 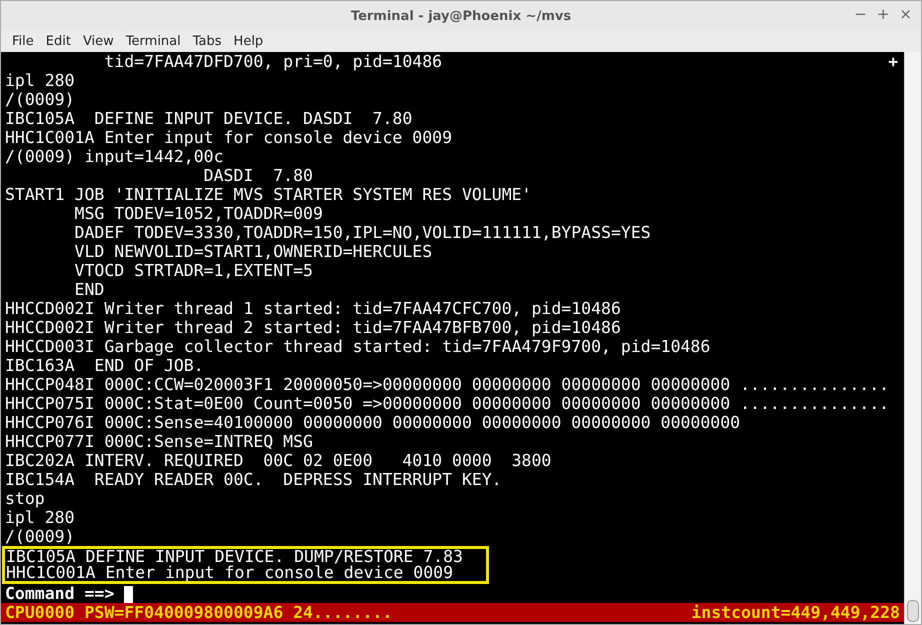 What do you see at coordinates (461, 16) in the screenshot?
I see `window-title: Terminal - jay@Phoenix ~/mvs` at bounding box center [461, 16].